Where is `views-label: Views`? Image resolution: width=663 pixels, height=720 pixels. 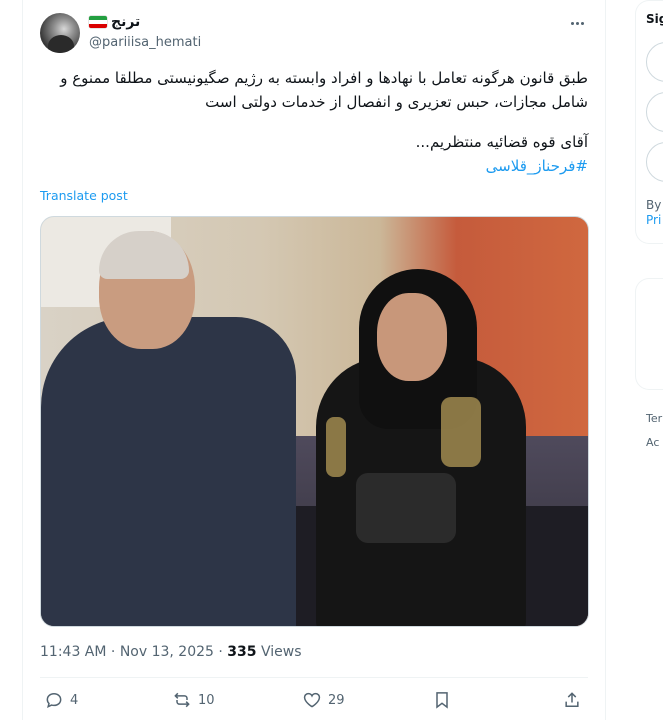 views-label: Views is located at coordinates (281, 652).